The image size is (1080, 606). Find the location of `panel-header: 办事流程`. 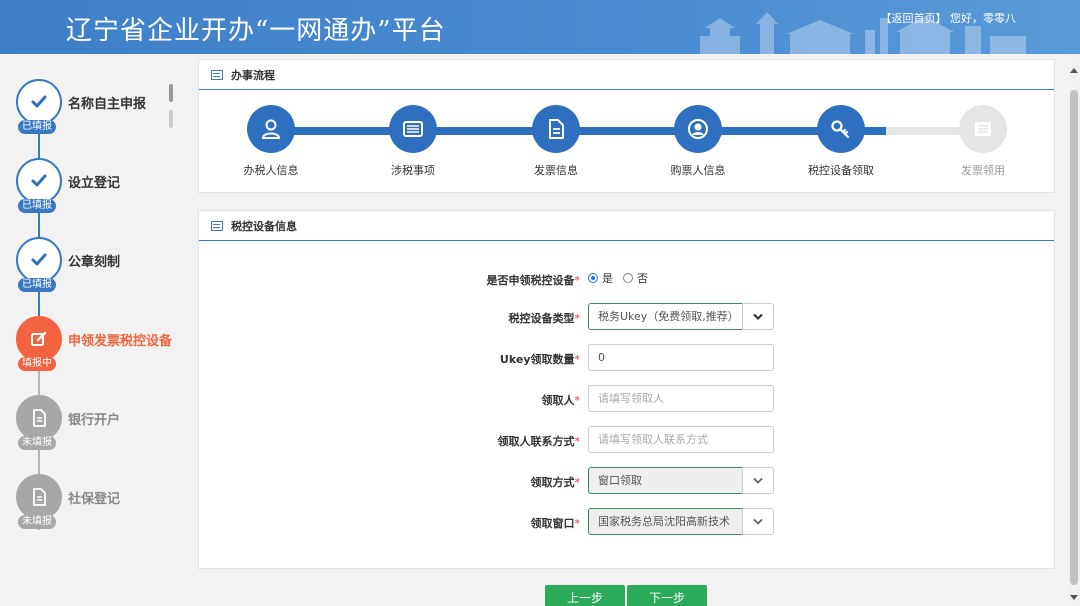

panel-header: 办事流程 is located at coordinates (626, 75).